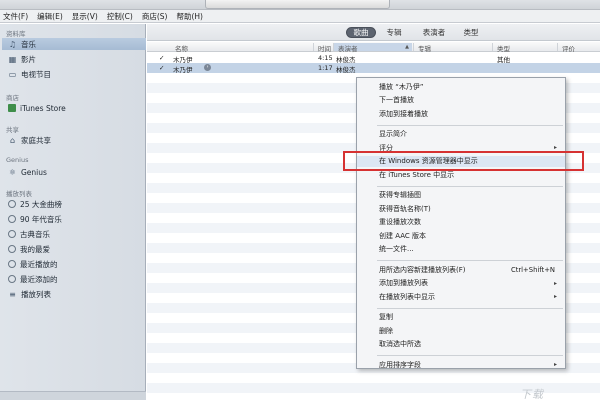  Describe the element at coordinates (189, 16) in the screenshot. I see `menu-5: 帮助(H)` at that location.